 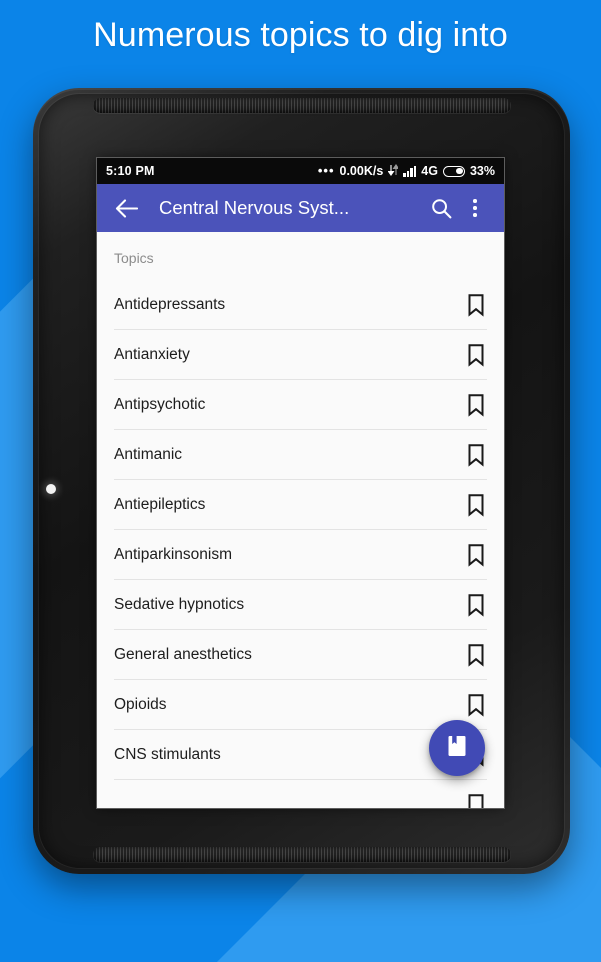 I want to click on bookmarked-book-icon, so click(x=457, y=748).